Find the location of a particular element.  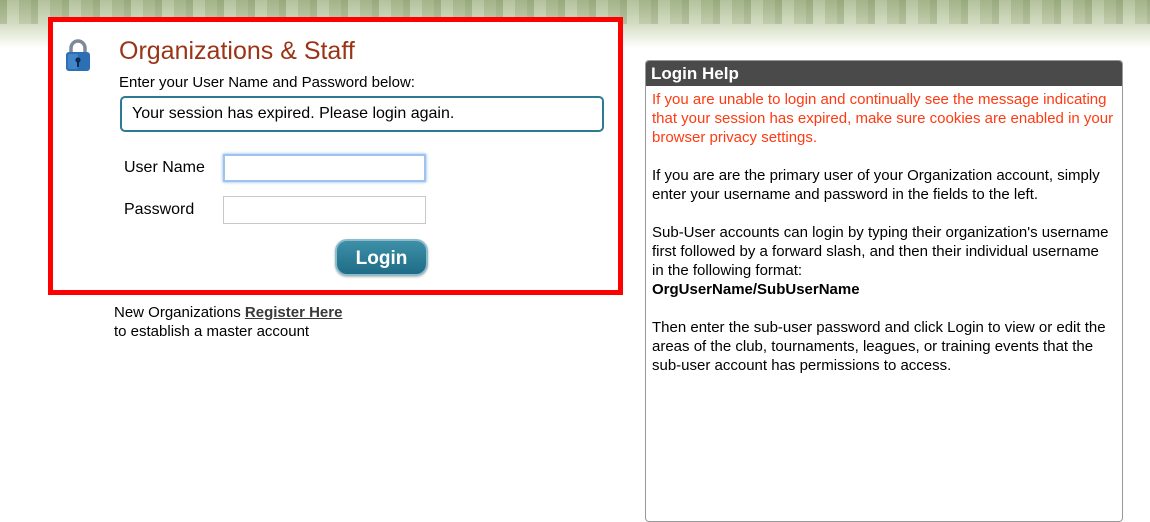

register-line: New Organizations Register Here is located at coordinates (228, 312).